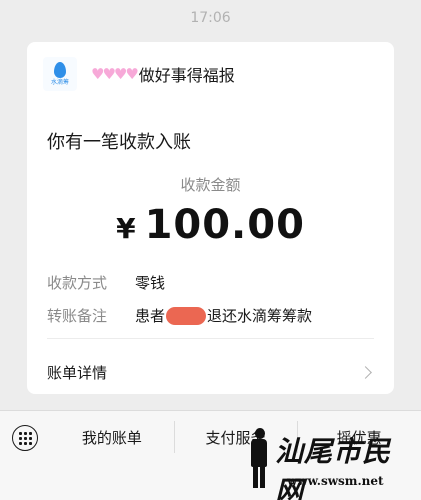 This screenshot has width=421, height=500. I want to click on watermark-url: www.swsm.net, so click(335, 481).